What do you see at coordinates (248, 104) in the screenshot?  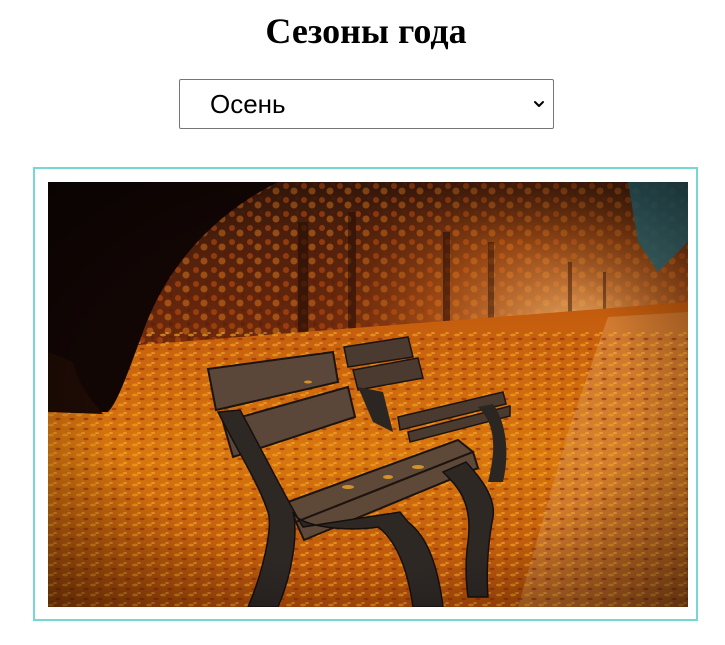 I see `season-select-value: Осень` at bounding box center [248, 104].